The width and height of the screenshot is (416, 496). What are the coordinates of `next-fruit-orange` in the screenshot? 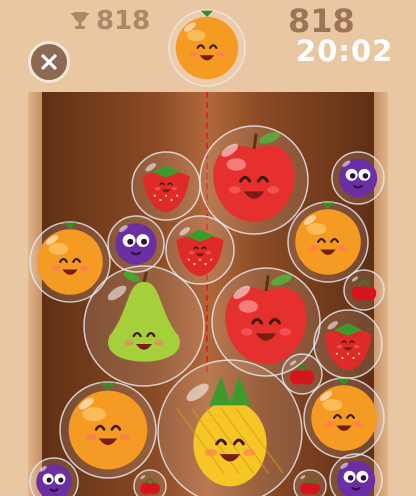 It's located at (207, 48).